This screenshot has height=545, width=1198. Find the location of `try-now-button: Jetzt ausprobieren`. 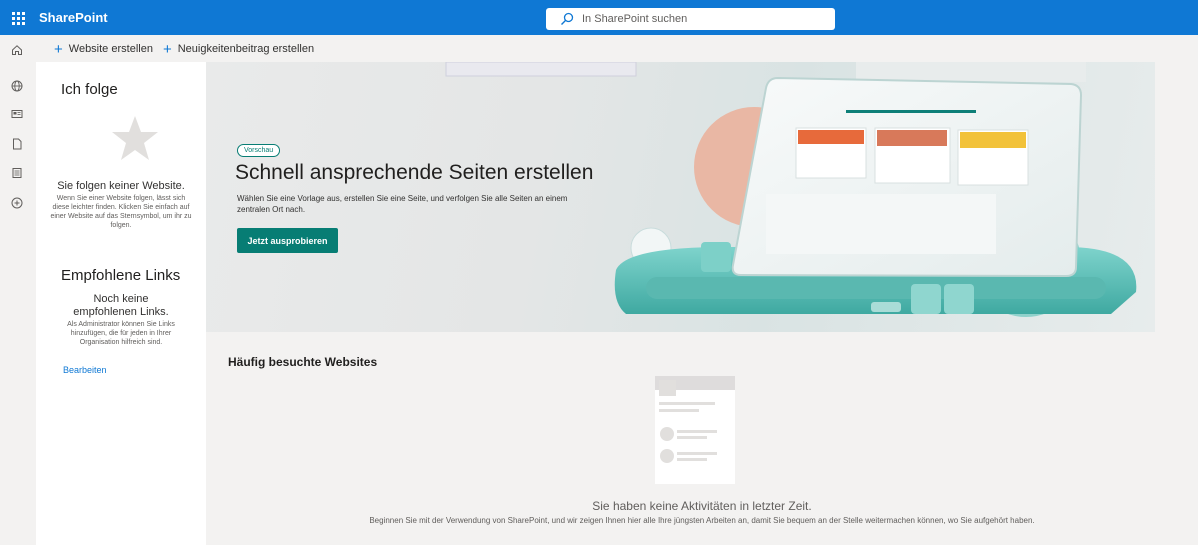

try-now-button: Jetzt ausprobieren is located at coordinates (287, 240).